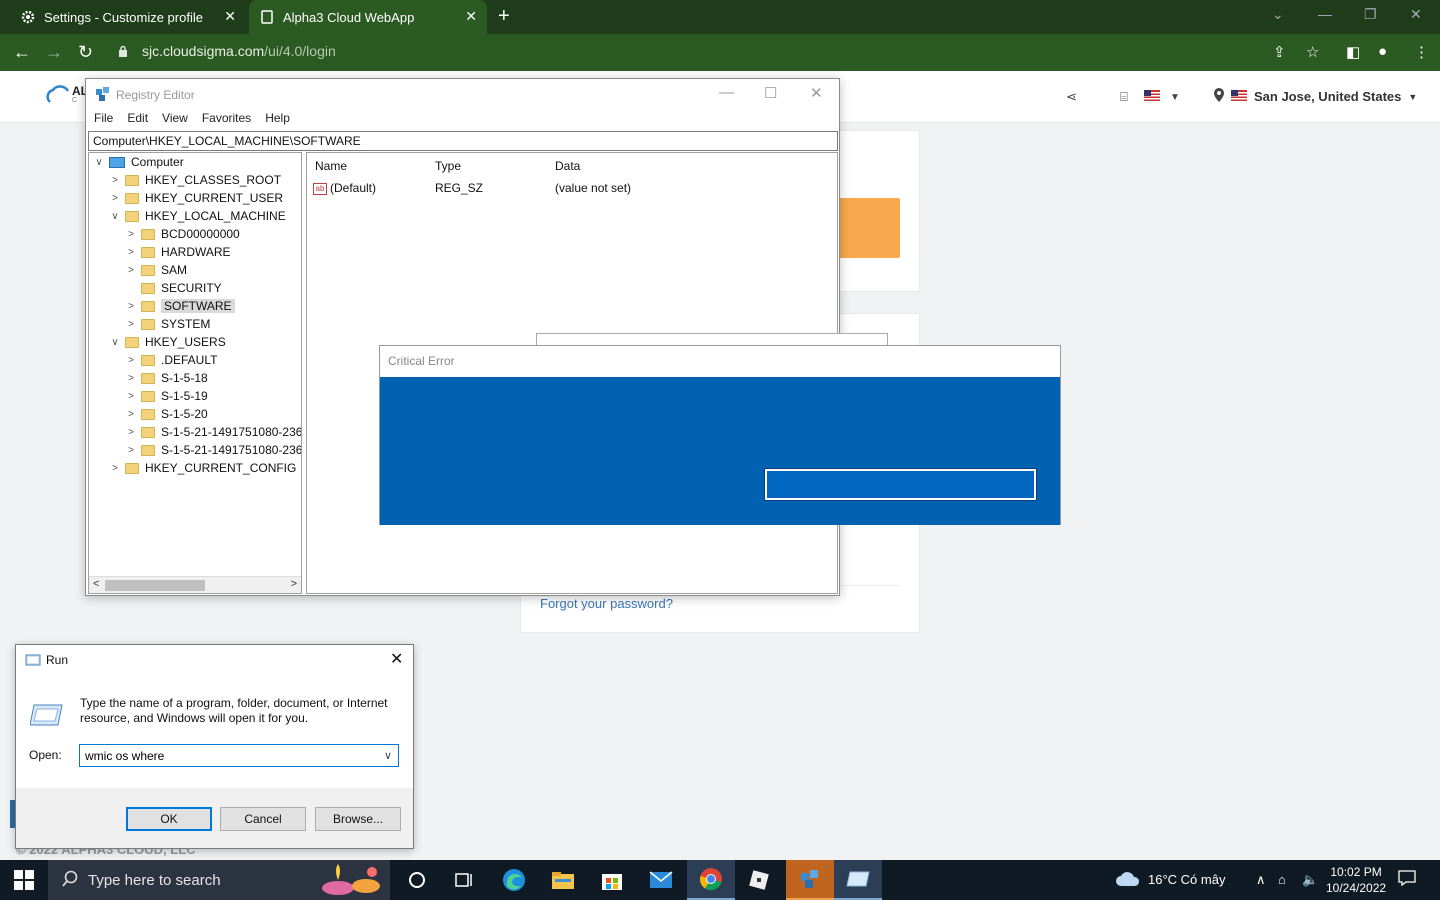 The image size is (1440, 900). Describe the element at coordinates (1312, 52) in the screenshot. I see `star-icon: ☆` at that location.